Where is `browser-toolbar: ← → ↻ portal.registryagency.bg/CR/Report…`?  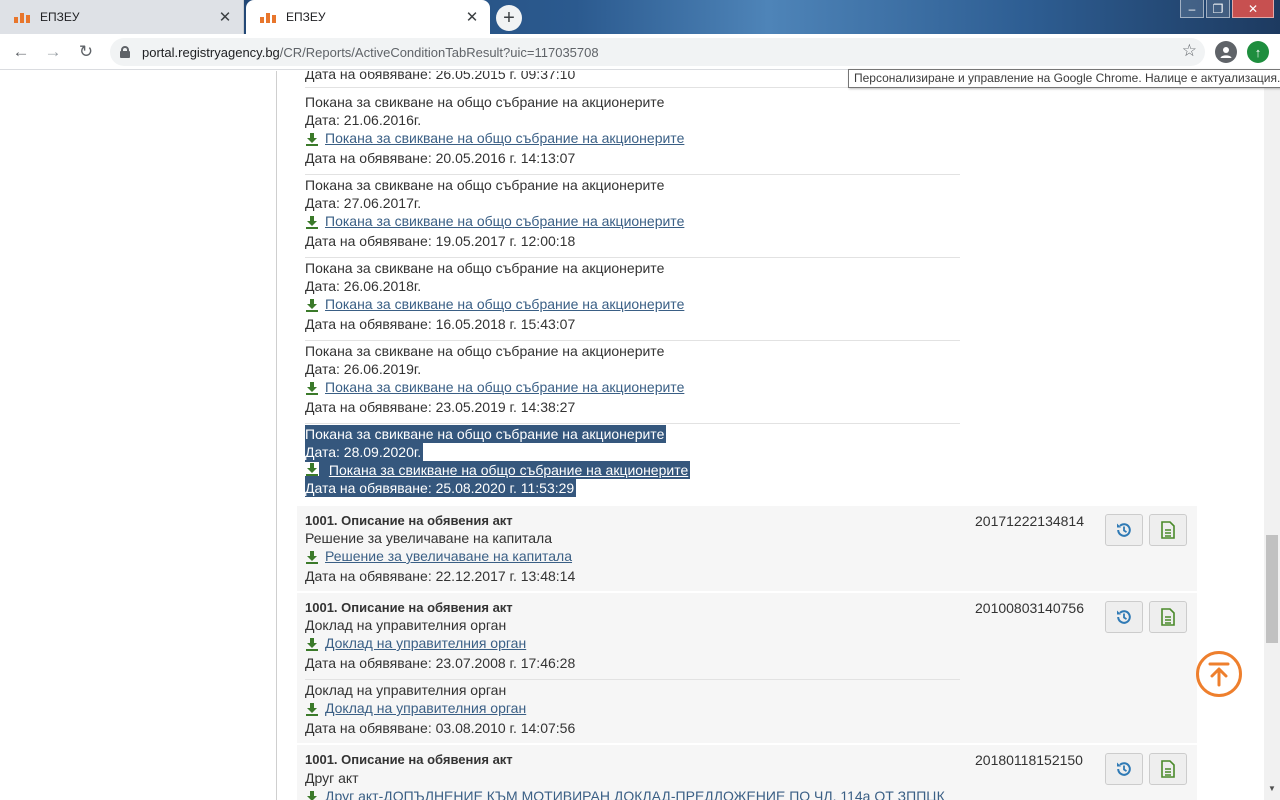
browser-toolbar: ← → ↻ portal.registryagency.bg/CR/Report… is located at coordinates (640, 52).